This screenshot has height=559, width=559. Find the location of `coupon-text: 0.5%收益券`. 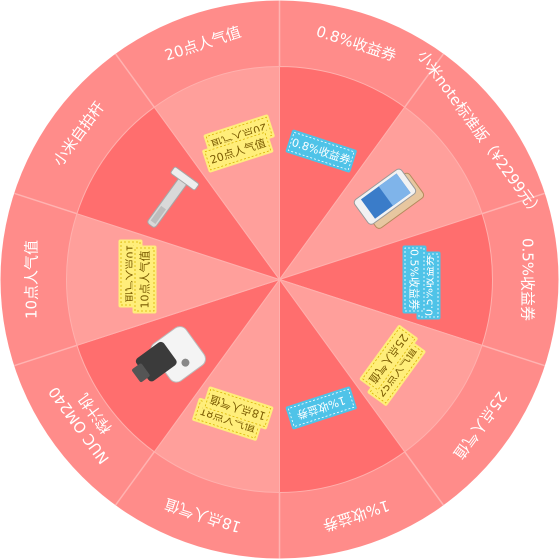

coupon-text: 0.5%收益券 is located at coordinates (415, 279).